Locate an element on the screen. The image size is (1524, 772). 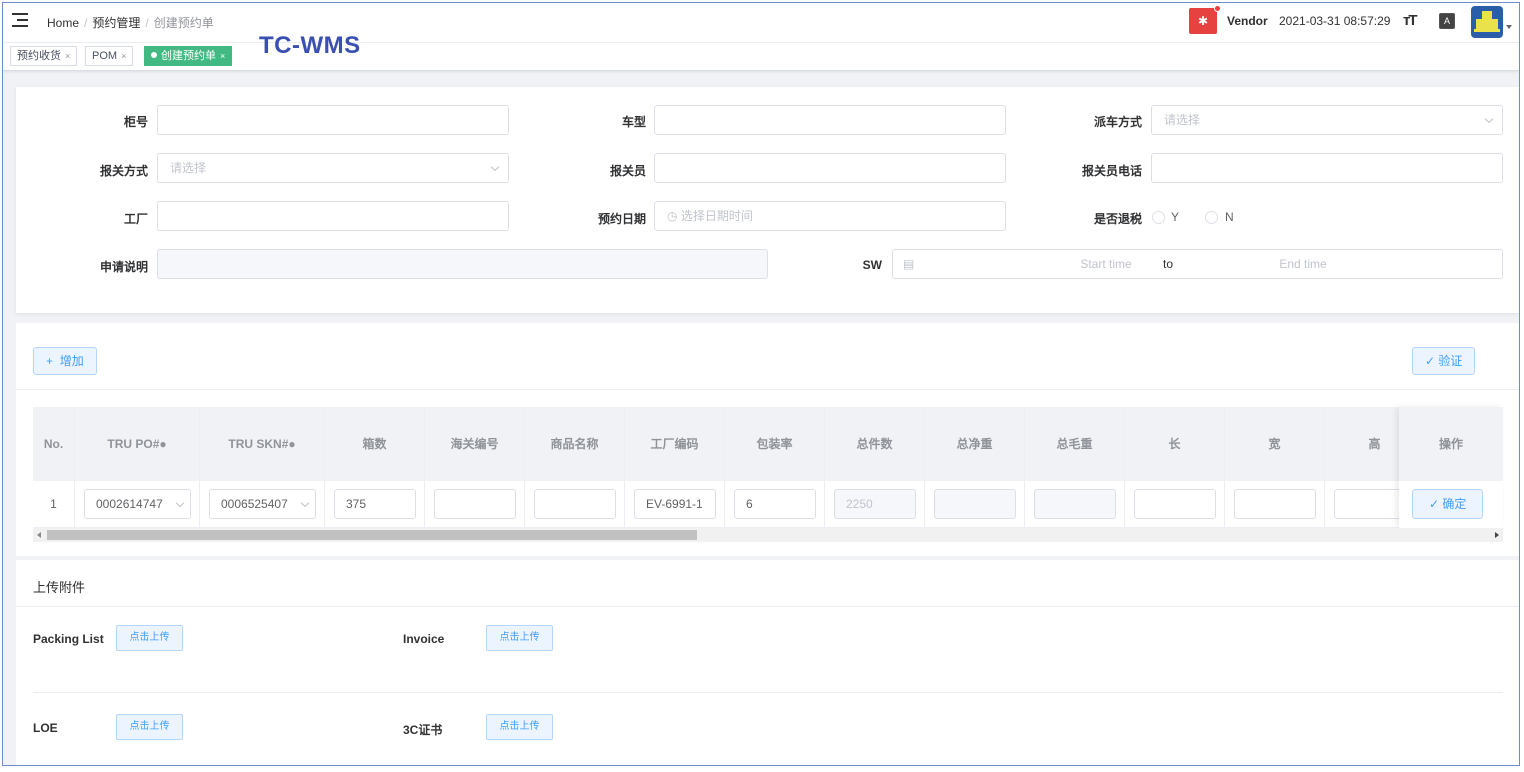
clock-icon: ◷ is located at coordinates (674, 216).